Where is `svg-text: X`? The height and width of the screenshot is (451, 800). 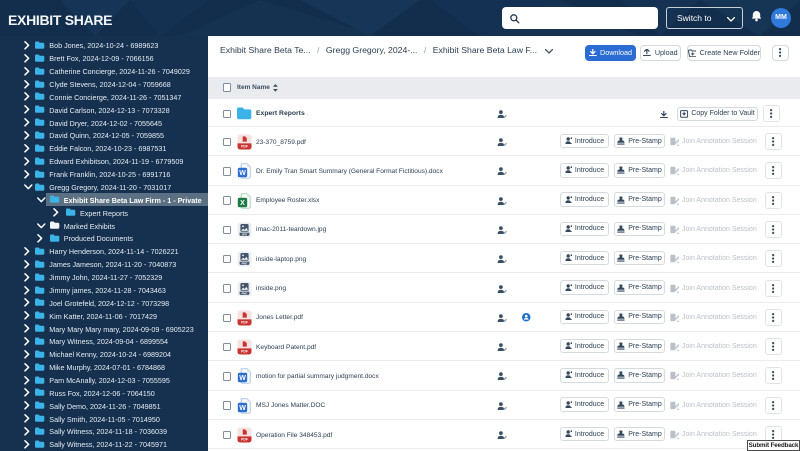 svg-text: X is located at coordinates (242, 203).